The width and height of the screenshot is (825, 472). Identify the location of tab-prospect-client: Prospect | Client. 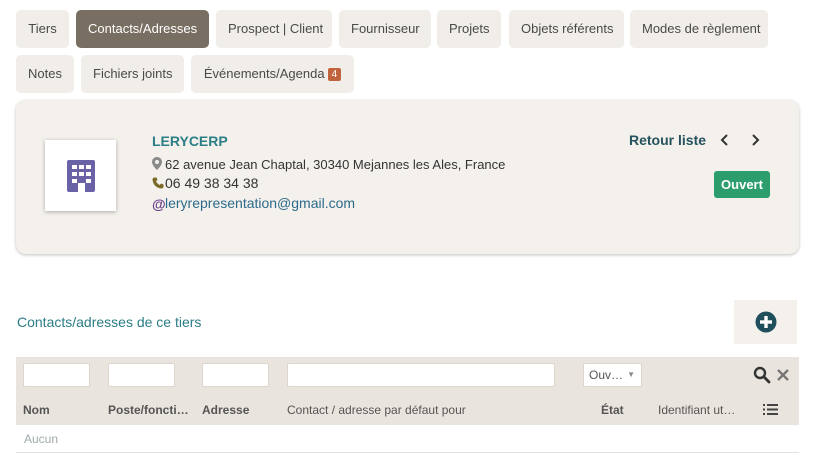
(274, 29).